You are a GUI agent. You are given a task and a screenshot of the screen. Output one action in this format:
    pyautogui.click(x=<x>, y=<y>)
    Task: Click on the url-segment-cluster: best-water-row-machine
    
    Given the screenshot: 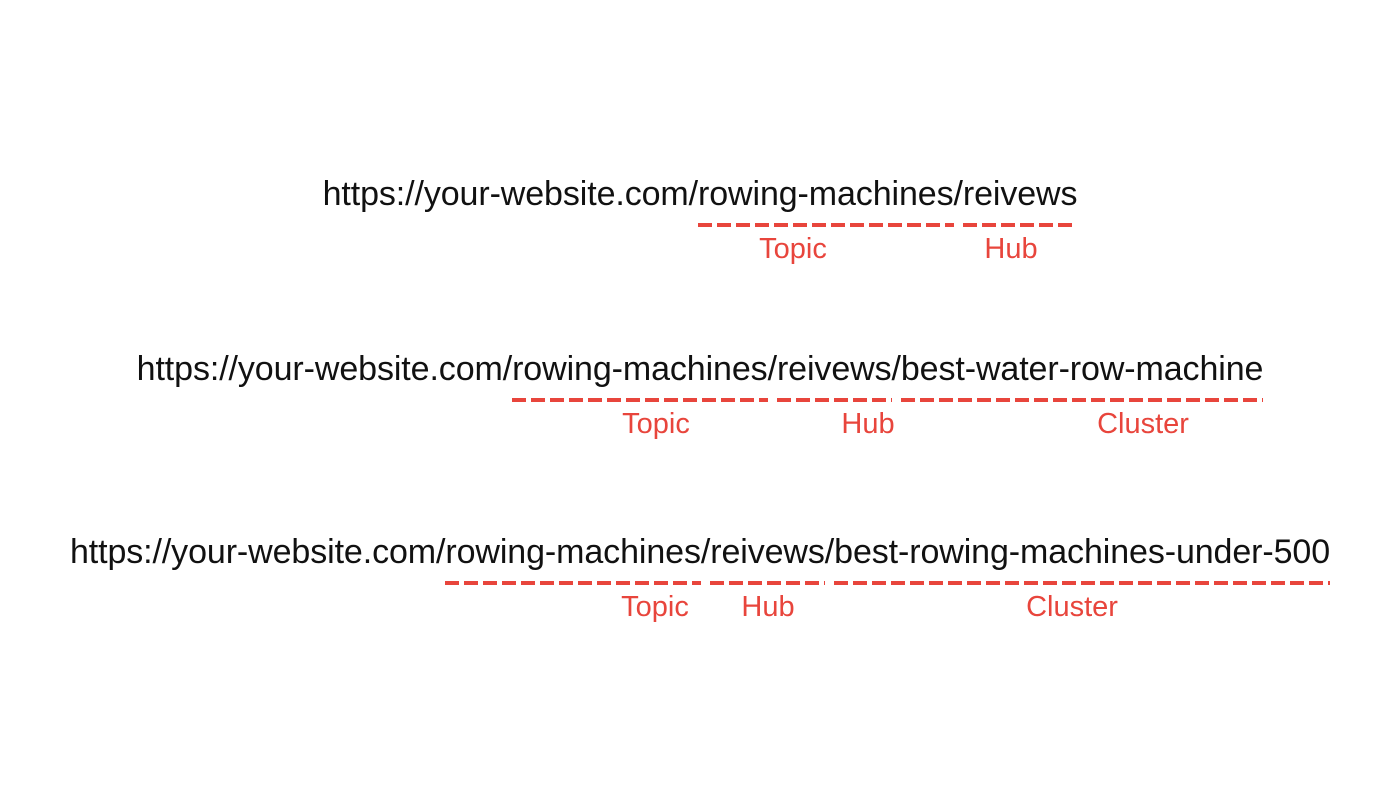 What is the action you would take?
    pyautogui.click(x=1082, y=374)
    